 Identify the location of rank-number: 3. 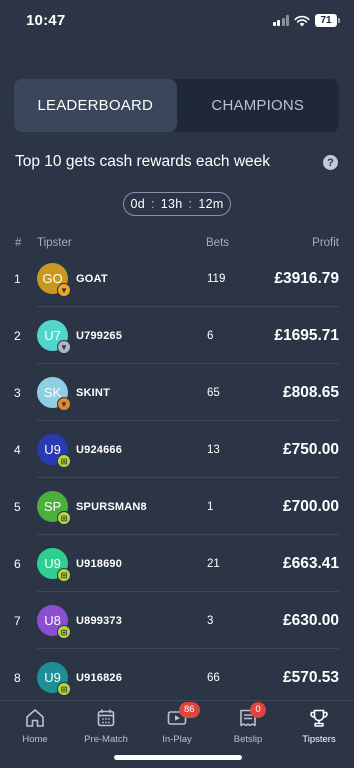
(17, 392).